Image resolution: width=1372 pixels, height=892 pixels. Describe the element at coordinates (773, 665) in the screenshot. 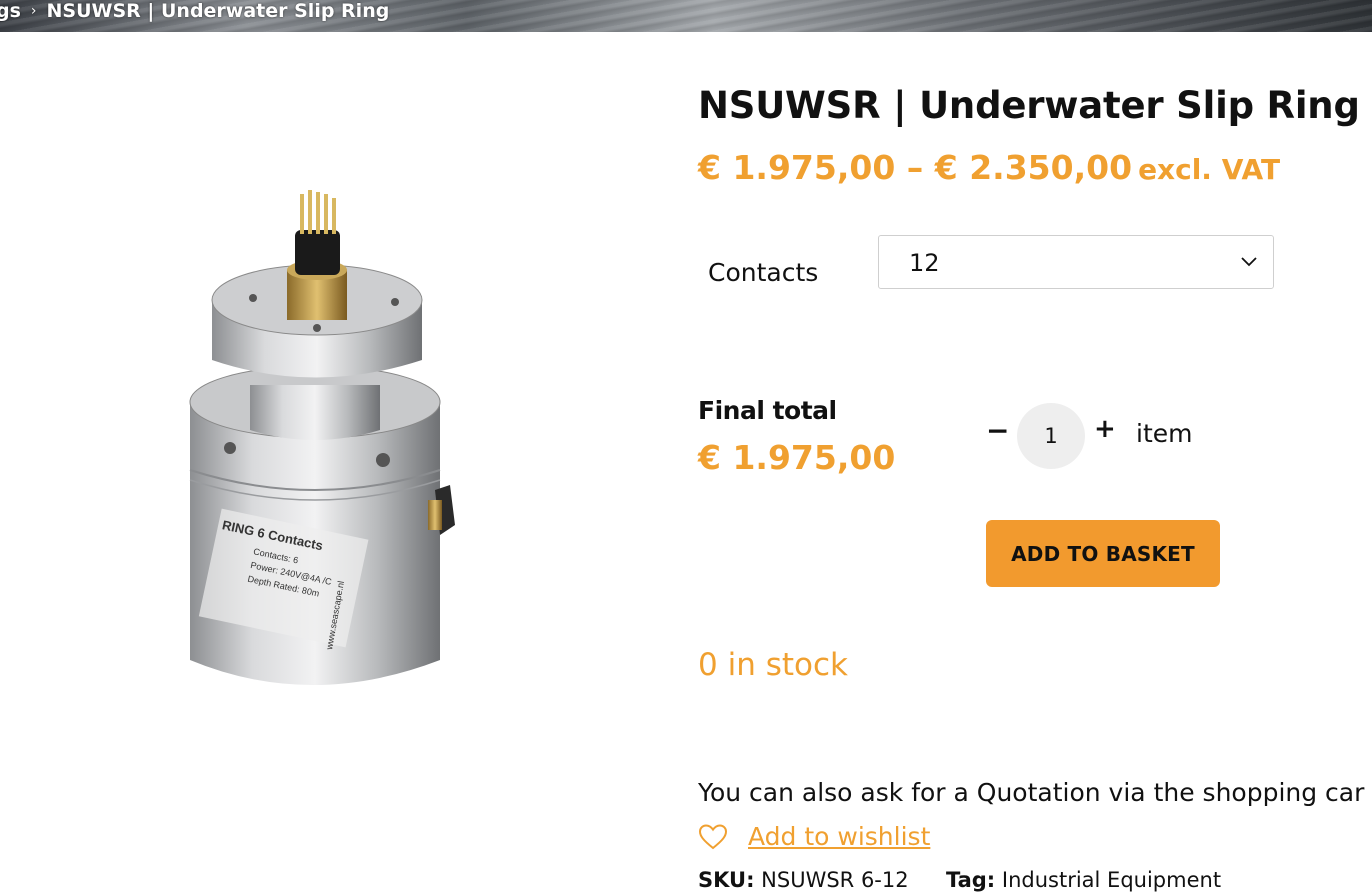

I see `stock-status: 0 in stock` at that location.